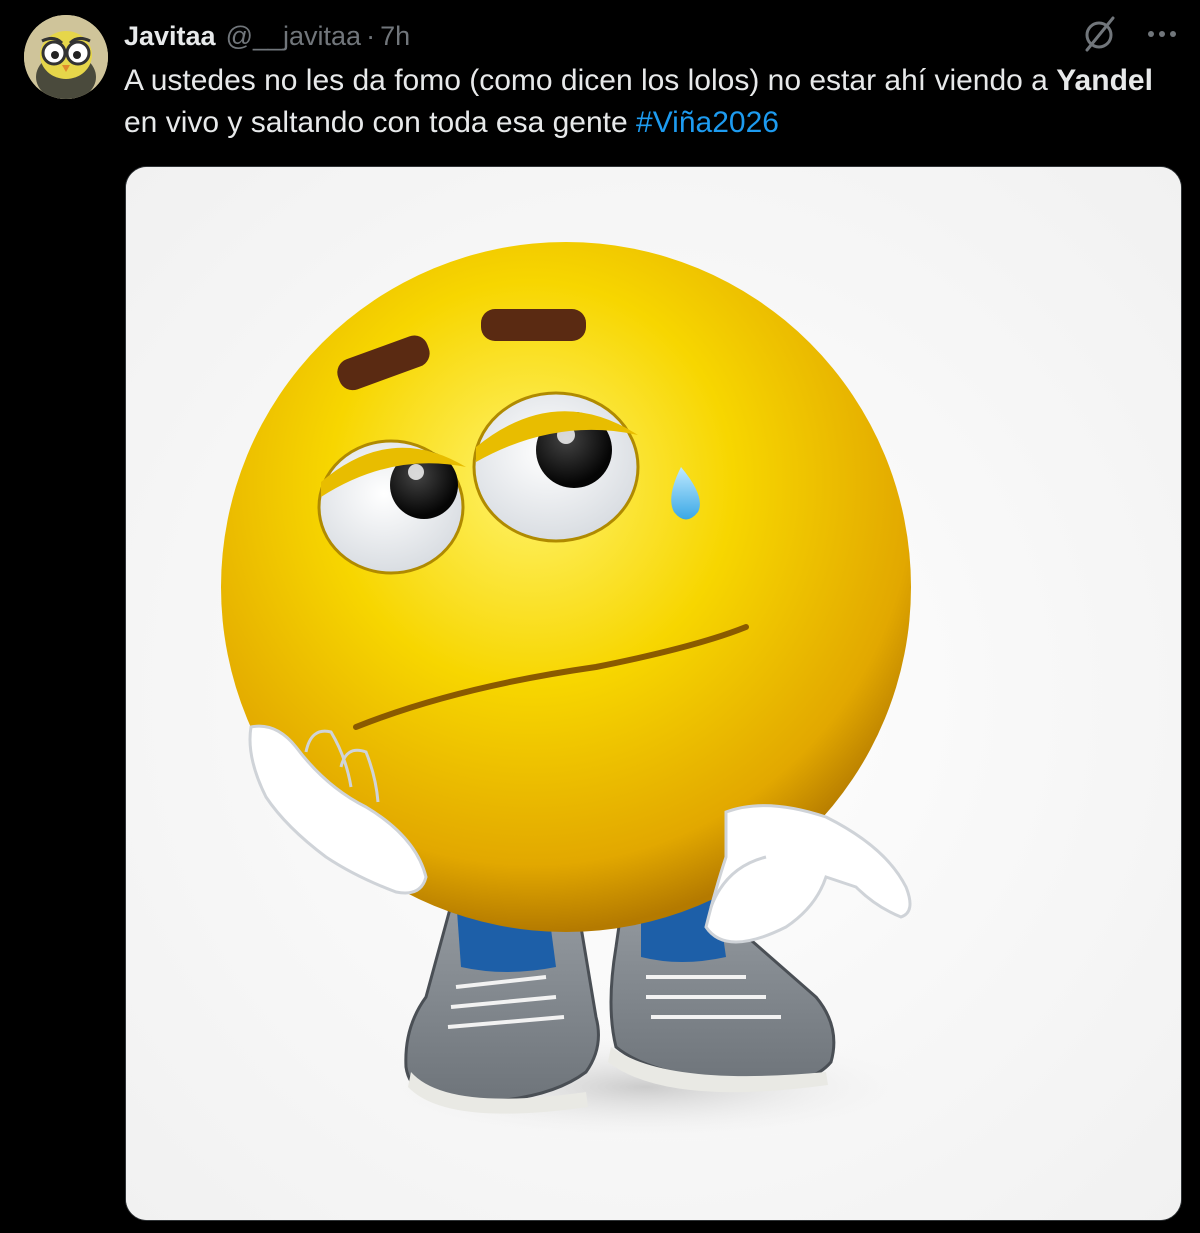 This screenshot has height=1233, width=1200. What do you see at coordinates (1129, 34) in the screenshot?
I see `tweet-actions-top` at bounding box center [1129, 34].